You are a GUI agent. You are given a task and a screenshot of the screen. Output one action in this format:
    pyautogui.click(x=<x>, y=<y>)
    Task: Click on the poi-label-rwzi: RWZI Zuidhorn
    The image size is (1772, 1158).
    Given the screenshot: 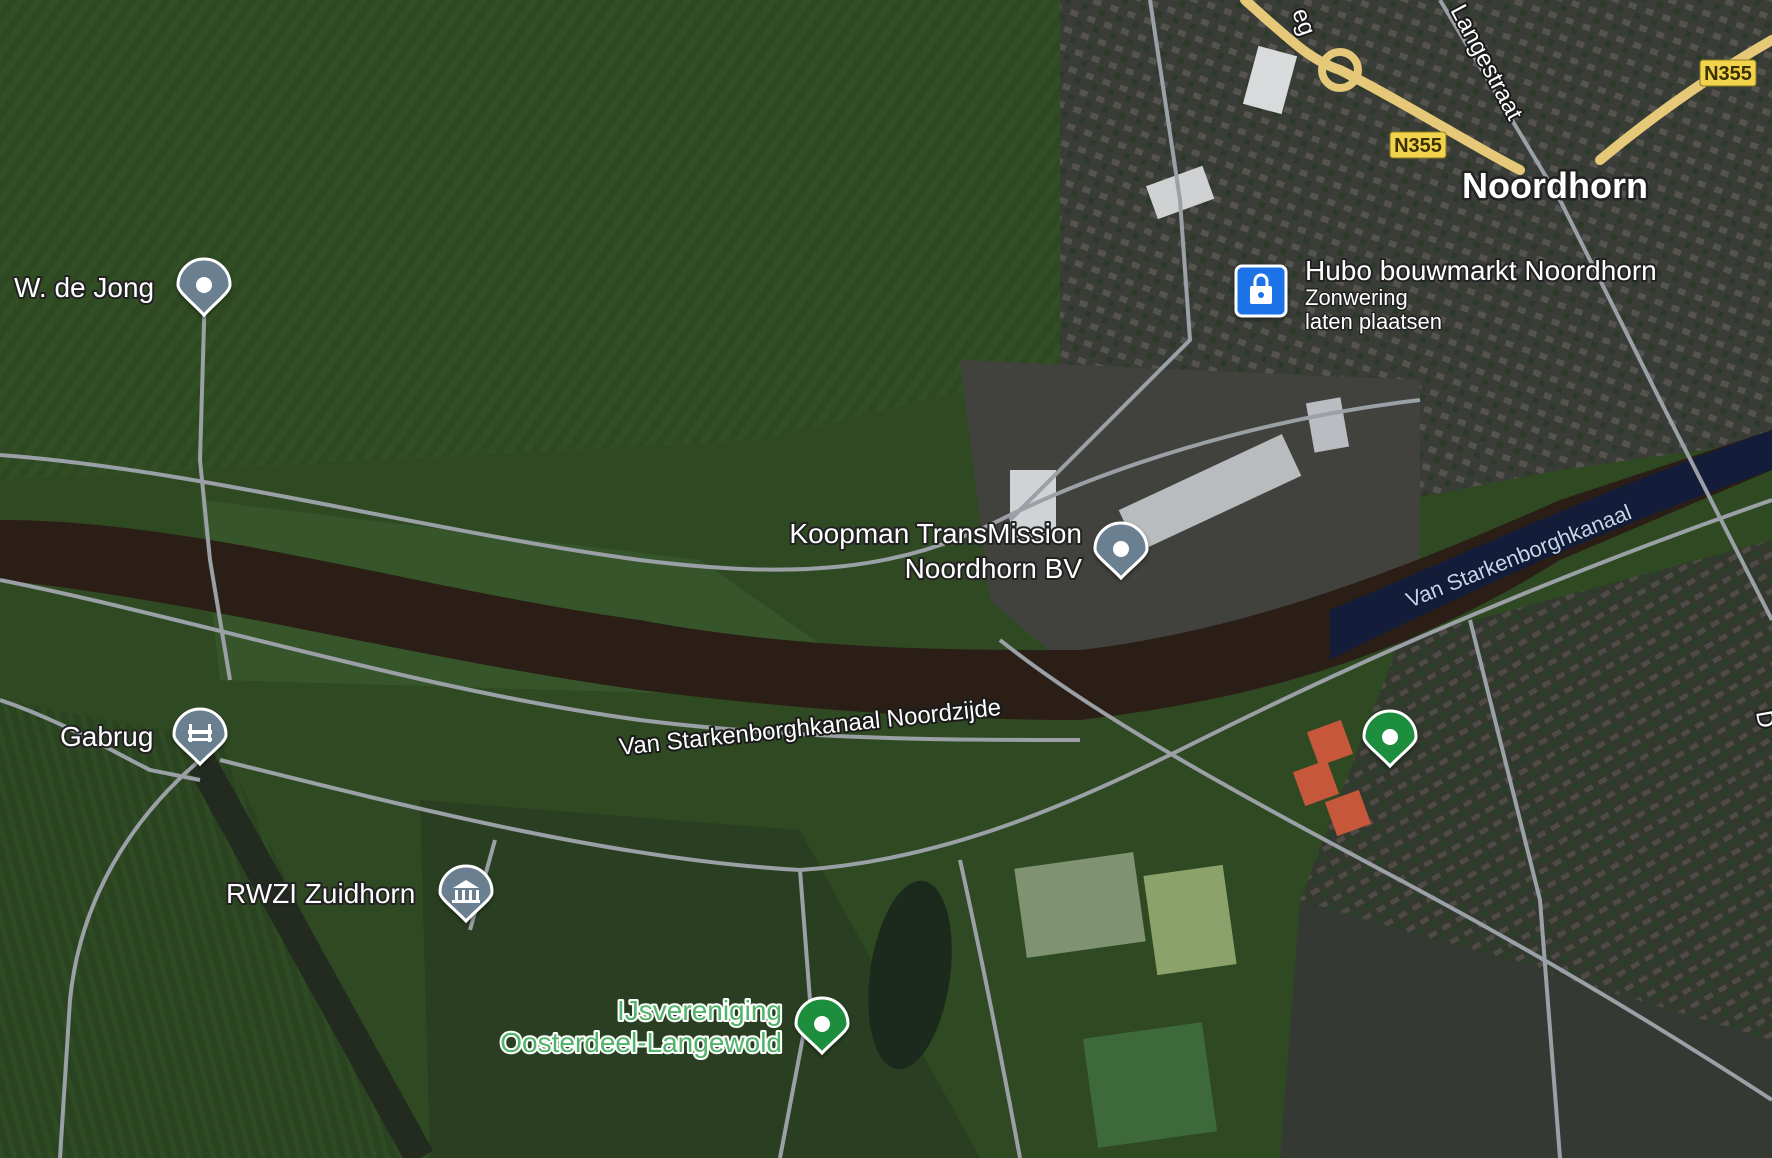 What is the action you would take?
    pyautogui.click(x=320, y=893)
    